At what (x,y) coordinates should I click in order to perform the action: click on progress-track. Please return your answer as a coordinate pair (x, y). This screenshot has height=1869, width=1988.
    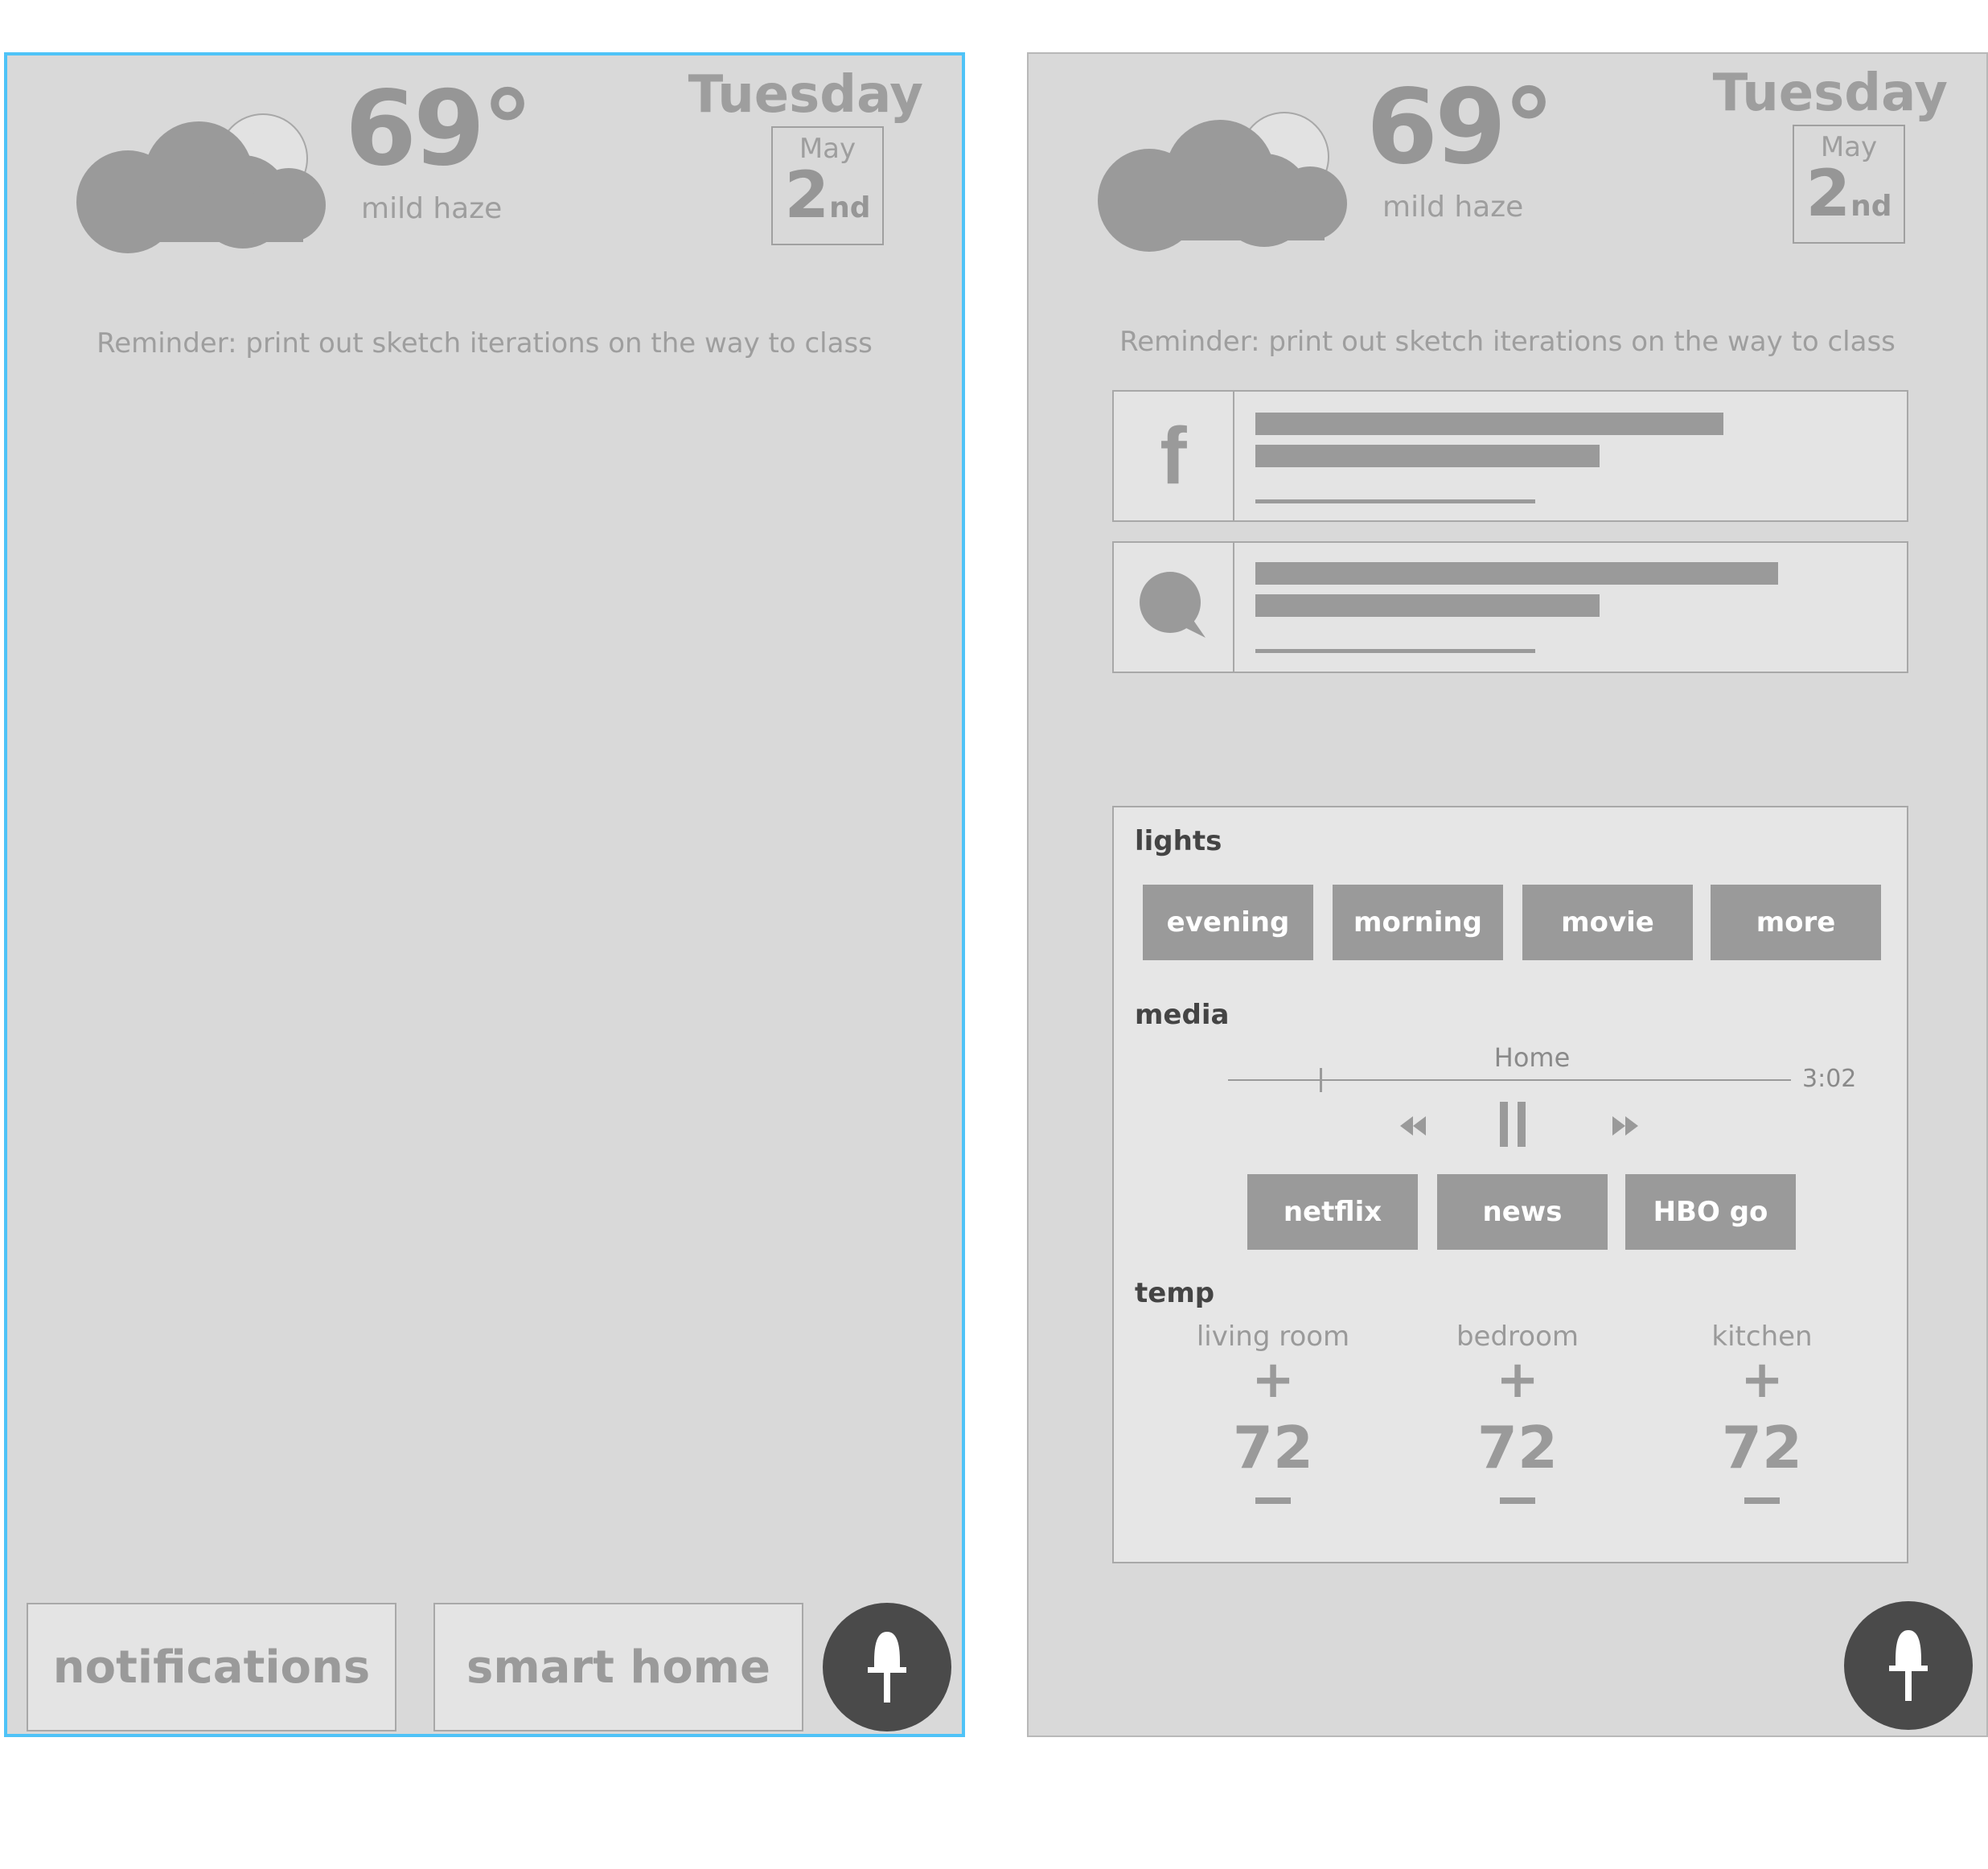
    Looking at the image, I should click on (1509, 1080).